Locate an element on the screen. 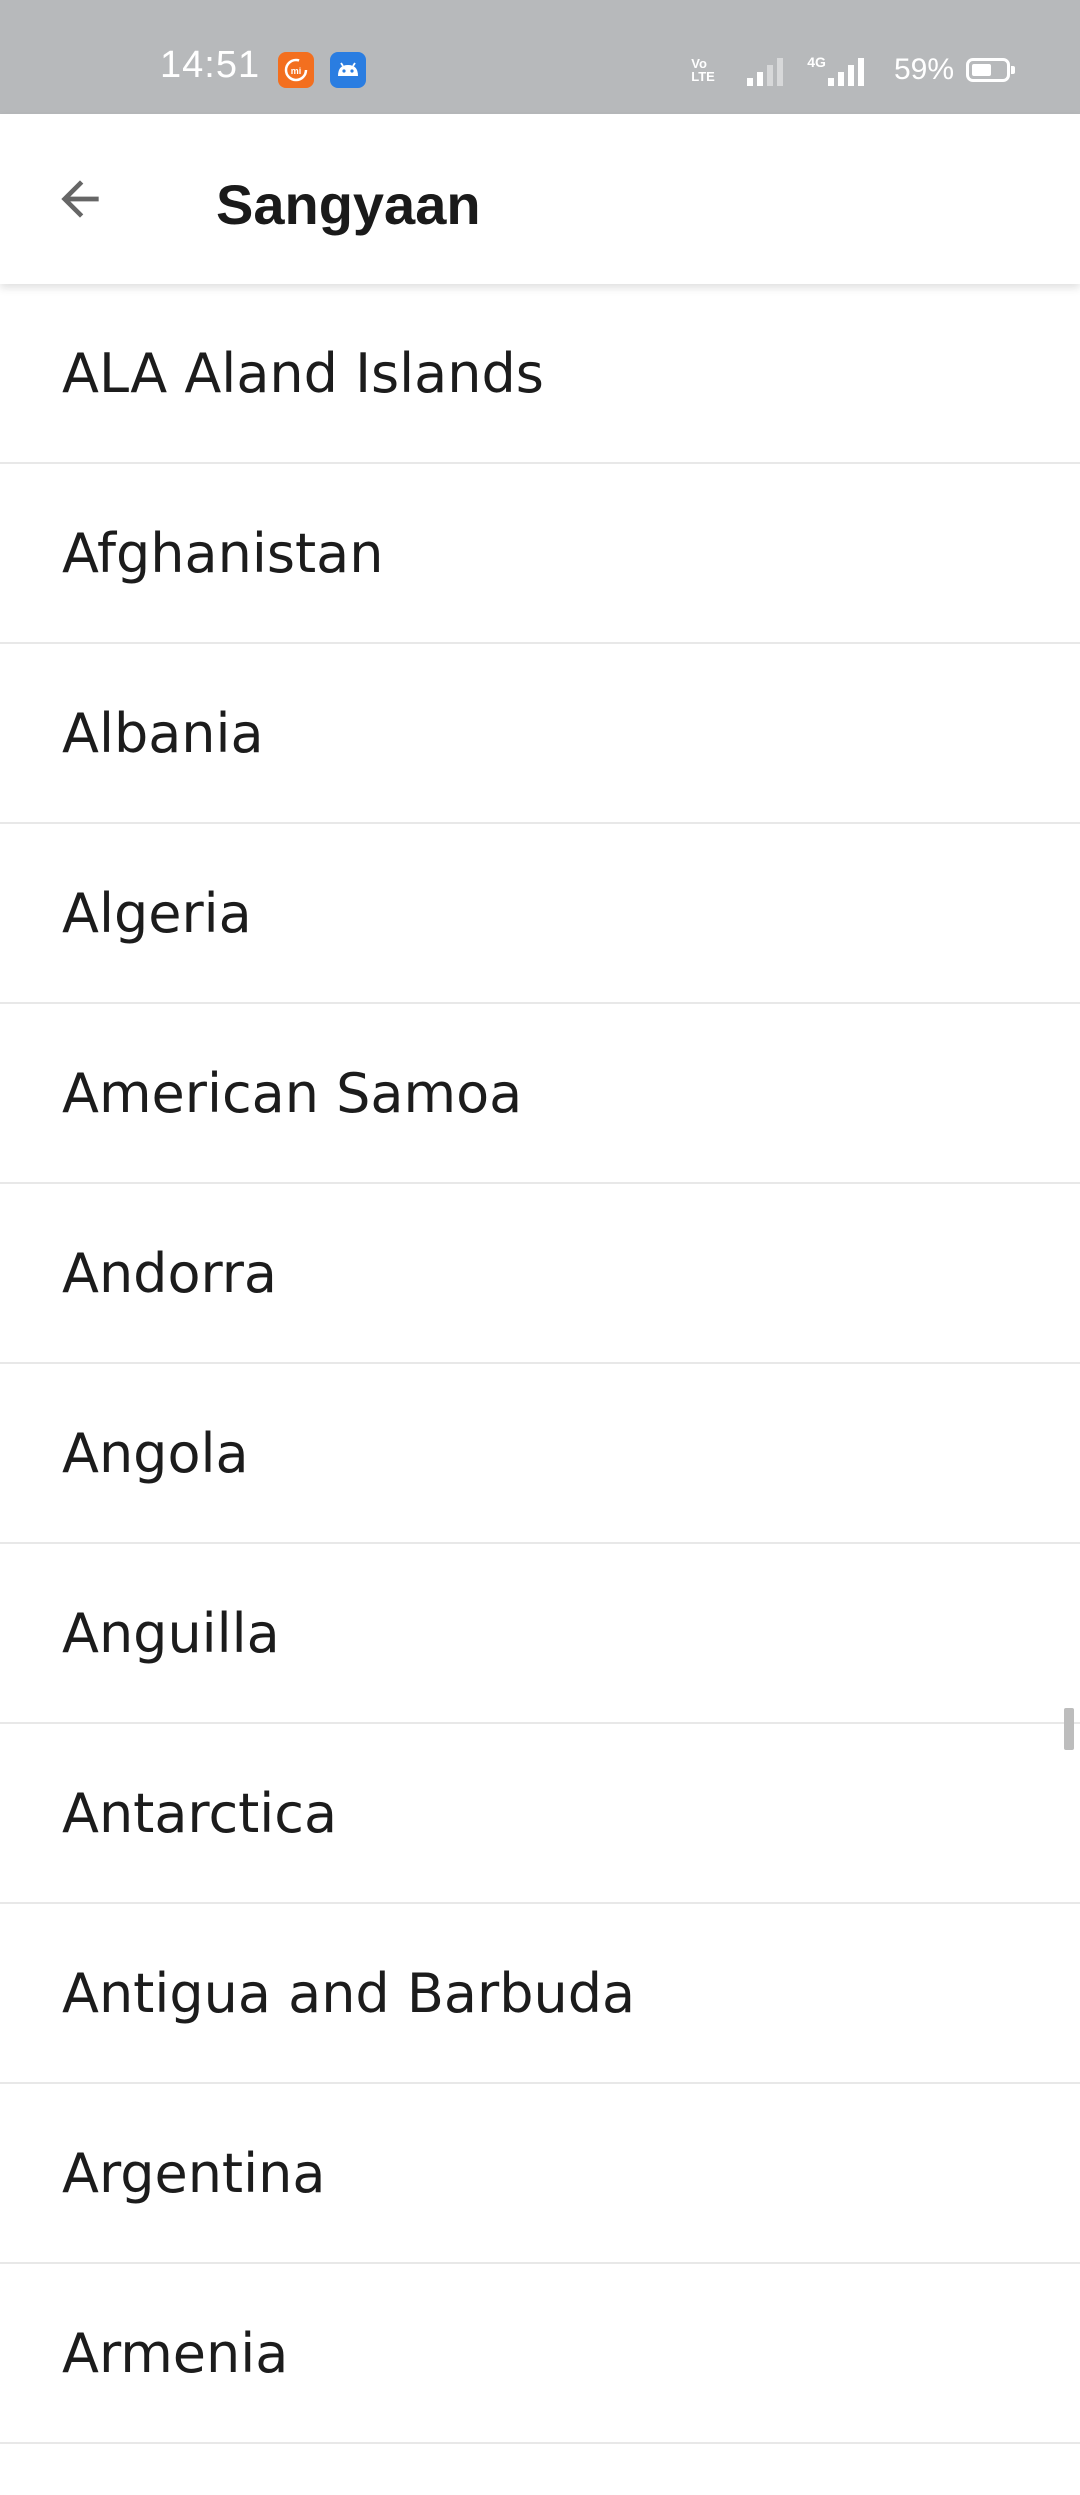 The width and height of the screenshot is (1080, 2495). back-button is located at coordinates (80, 199).